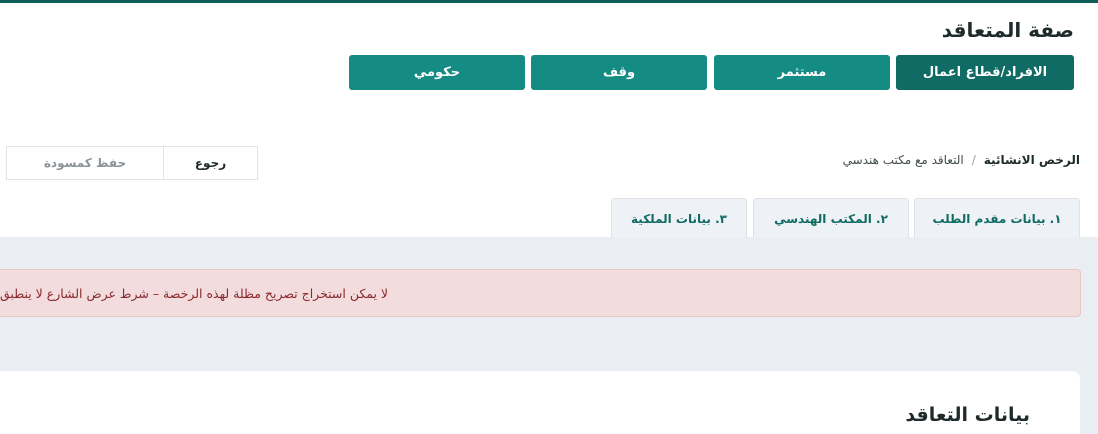 The height and width of the screenshot is (434, 1098). Describe the element at coordinates (679, 218) in the screenshot. I see `tab-property-data: ٣. بيانات الملكية` at that location.